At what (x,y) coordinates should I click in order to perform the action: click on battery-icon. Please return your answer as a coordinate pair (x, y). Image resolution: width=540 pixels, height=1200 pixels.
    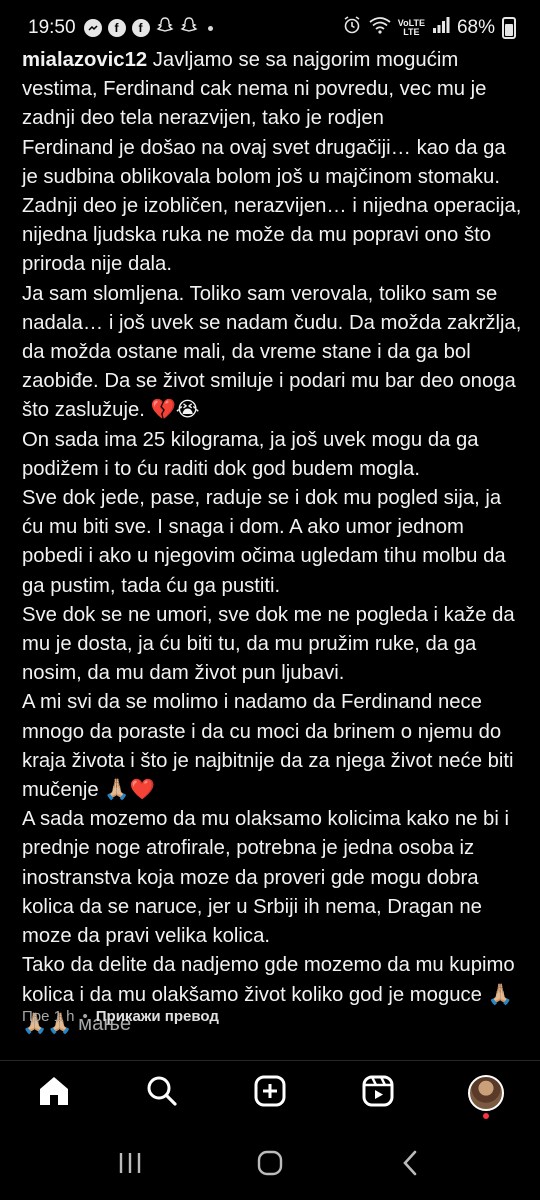
    Looking at the image, I should click on (509, 28).